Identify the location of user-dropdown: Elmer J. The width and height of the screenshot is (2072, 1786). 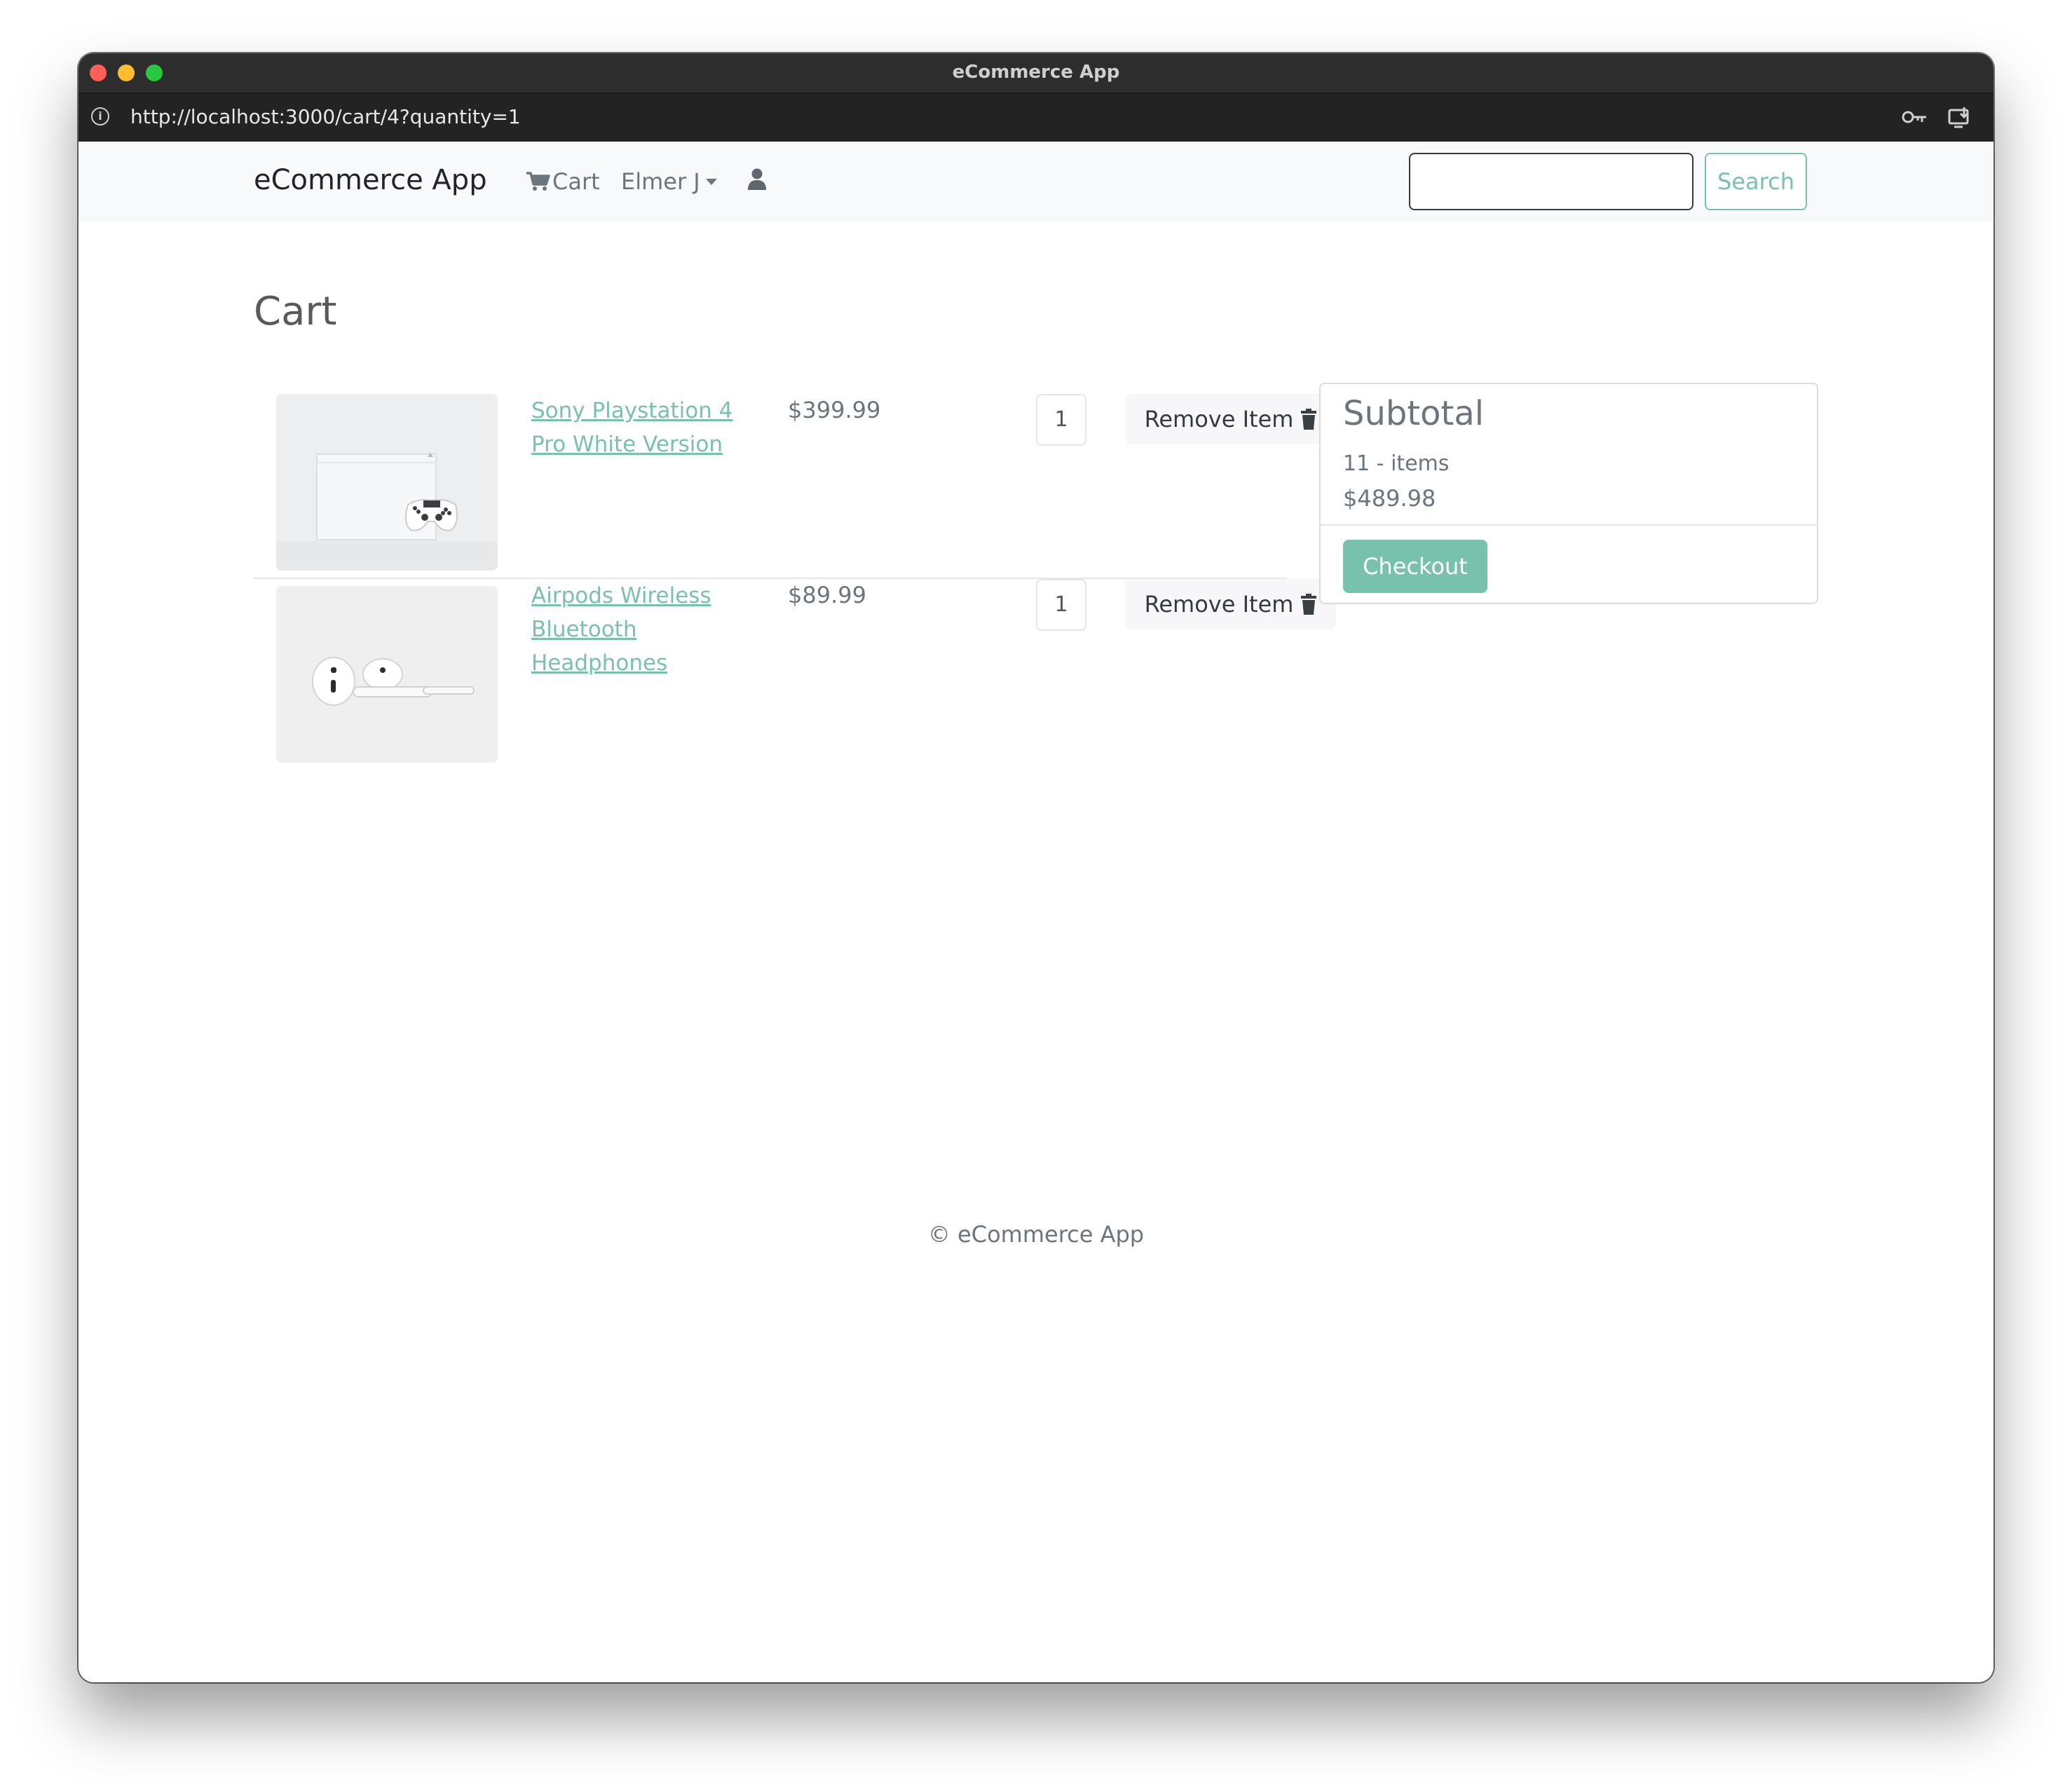
(669, 181).